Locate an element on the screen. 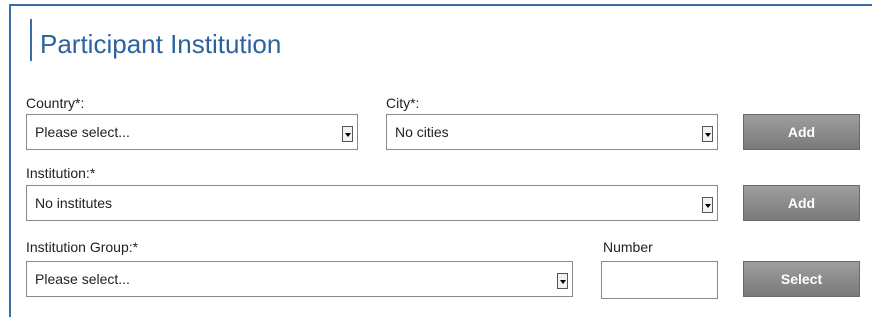  add-city-button: Add is located at coordinates (801, 132).